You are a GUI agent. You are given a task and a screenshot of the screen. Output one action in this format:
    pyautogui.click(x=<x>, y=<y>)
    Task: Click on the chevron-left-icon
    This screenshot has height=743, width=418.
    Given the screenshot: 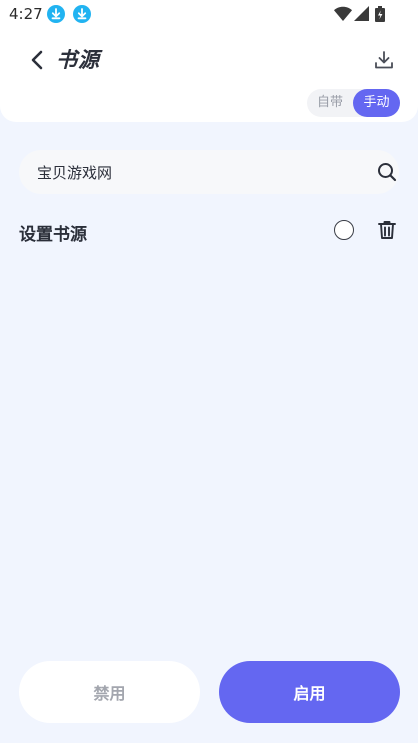 What is the action you would take?
    pyautogui.click(x=37, y=60)
    